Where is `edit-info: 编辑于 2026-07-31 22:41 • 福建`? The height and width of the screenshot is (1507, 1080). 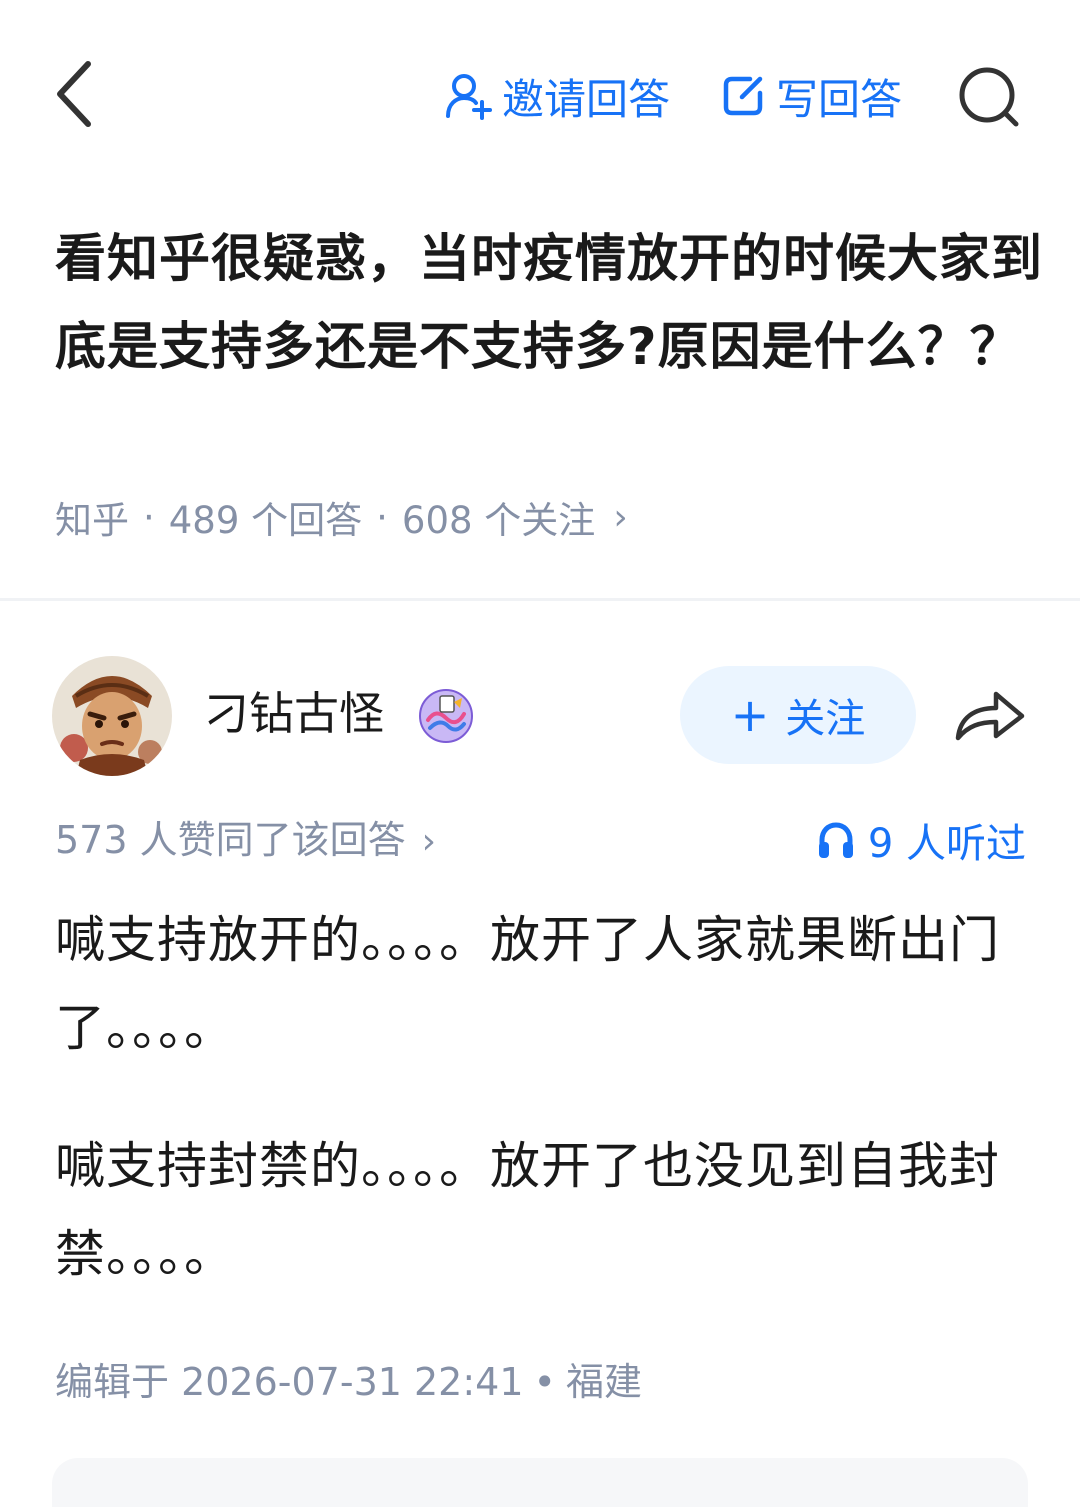 edit-info: 编辑于 2026-07-31 22:41 • 福建 is located at coordinates (348, 1382).